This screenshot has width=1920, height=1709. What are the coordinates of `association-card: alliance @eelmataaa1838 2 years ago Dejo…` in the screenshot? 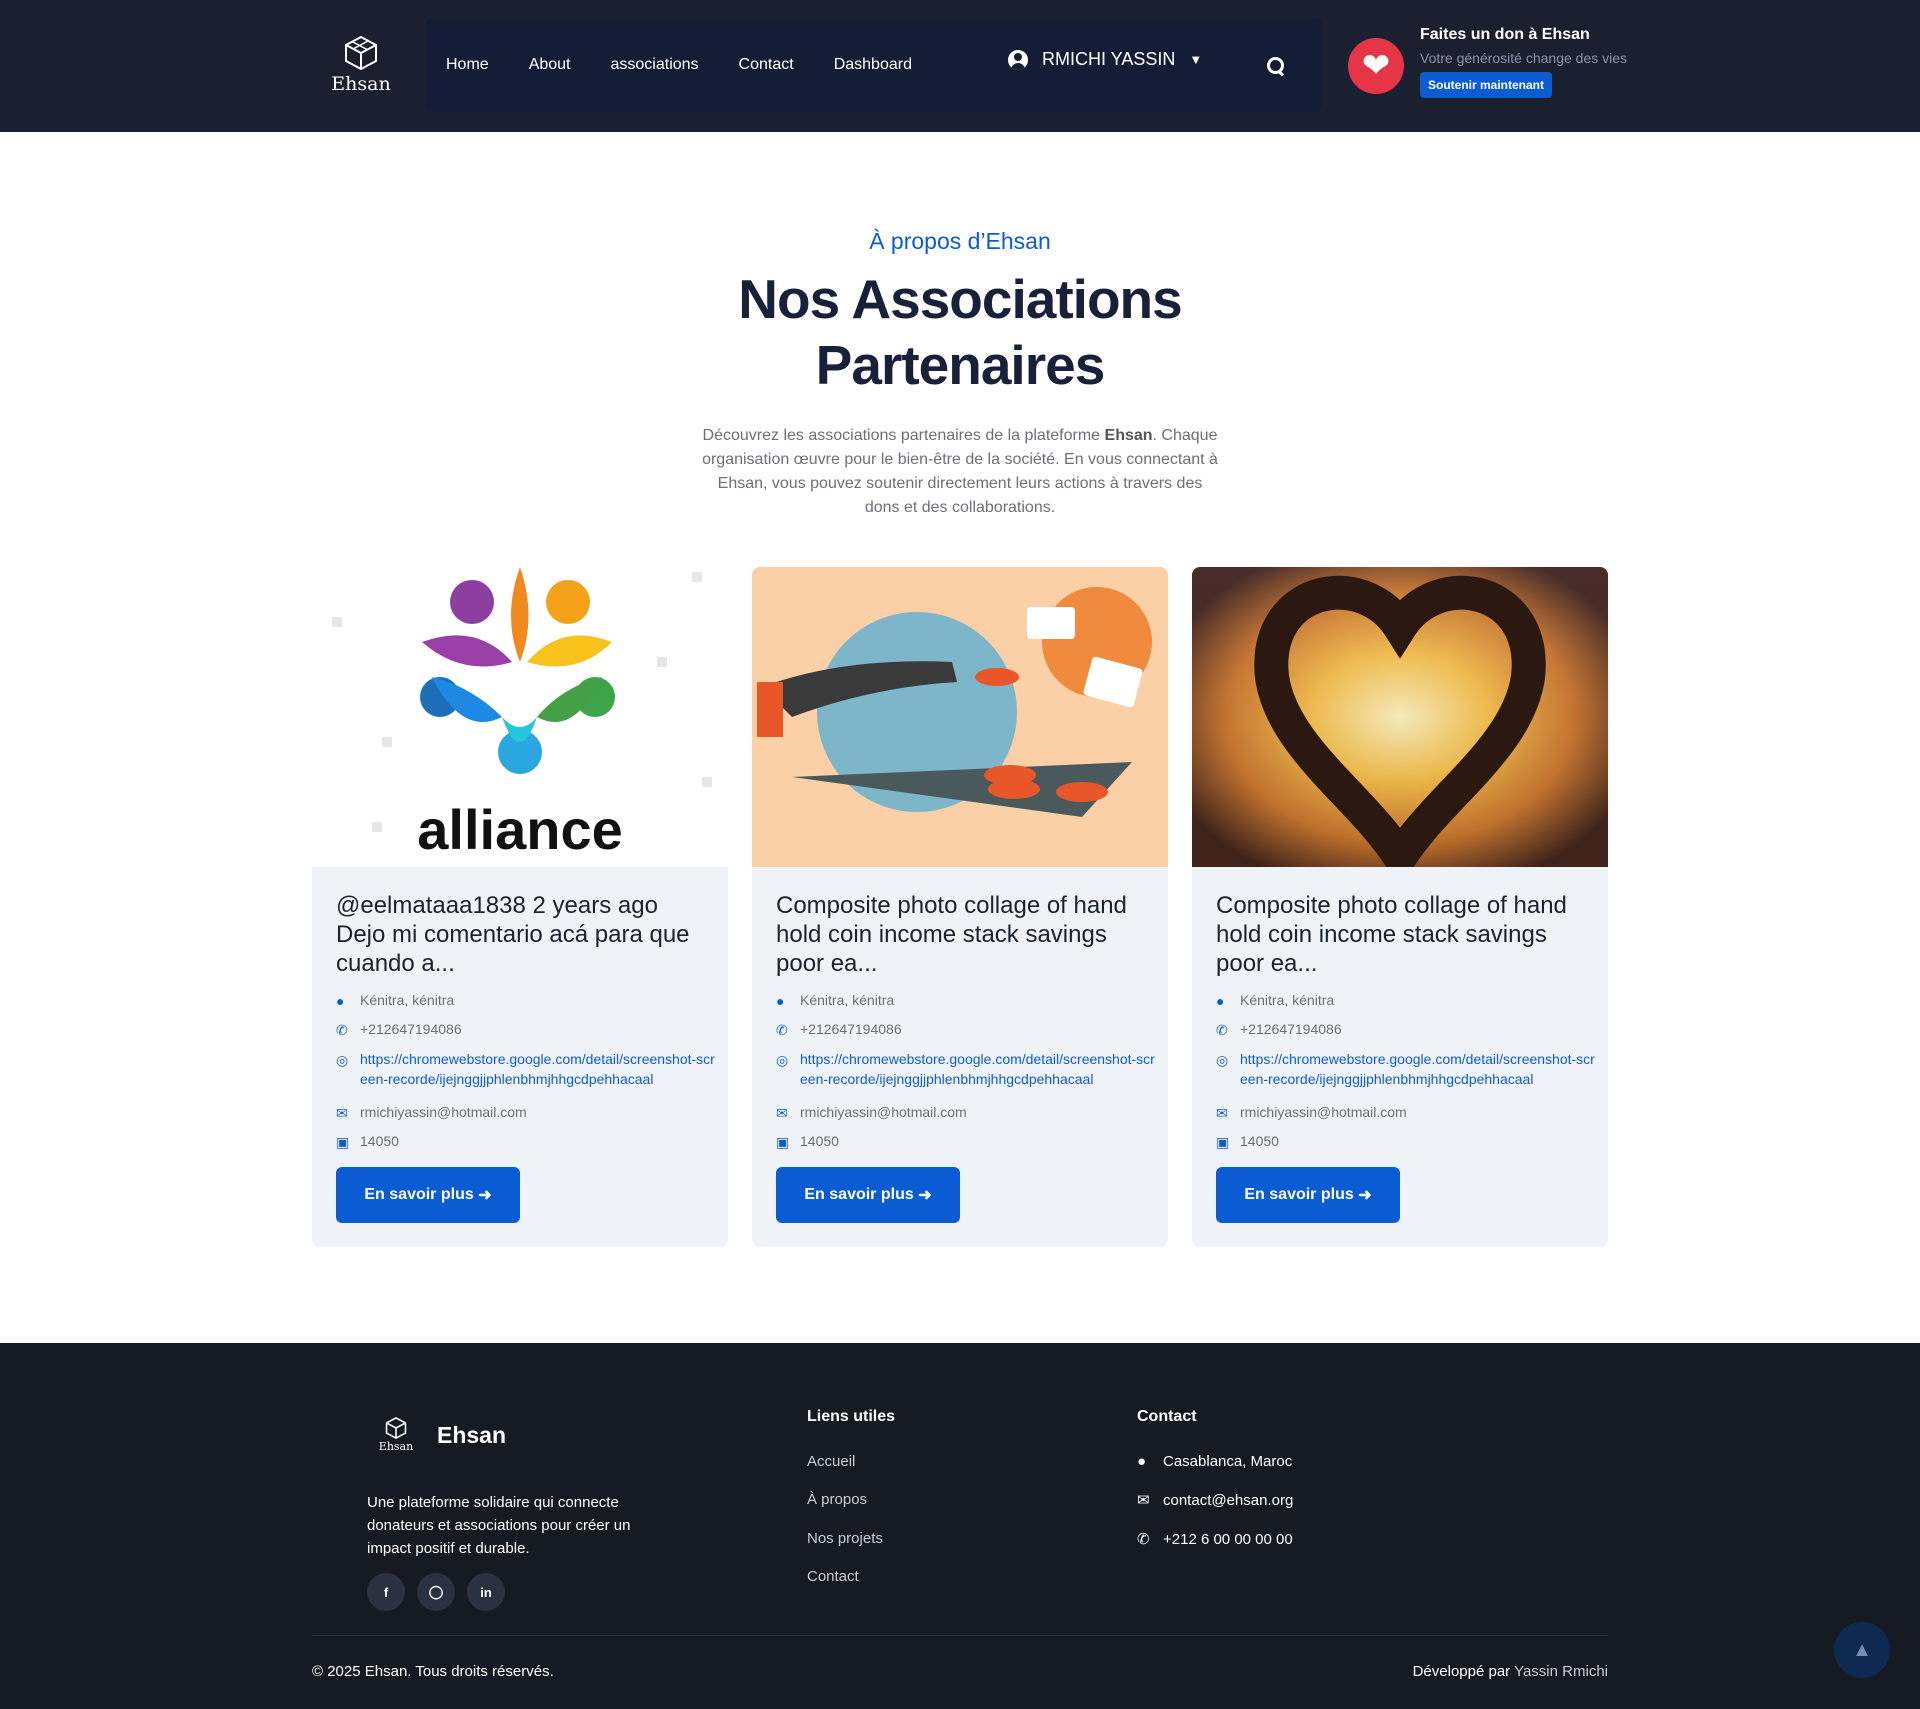 It's located at (520, 907).